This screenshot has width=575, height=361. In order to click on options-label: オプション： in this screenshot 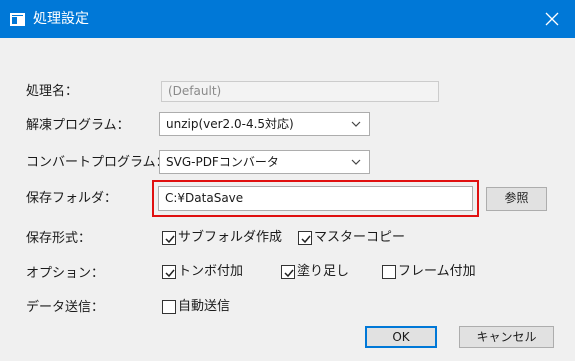, I will do `click(65, 273)`.